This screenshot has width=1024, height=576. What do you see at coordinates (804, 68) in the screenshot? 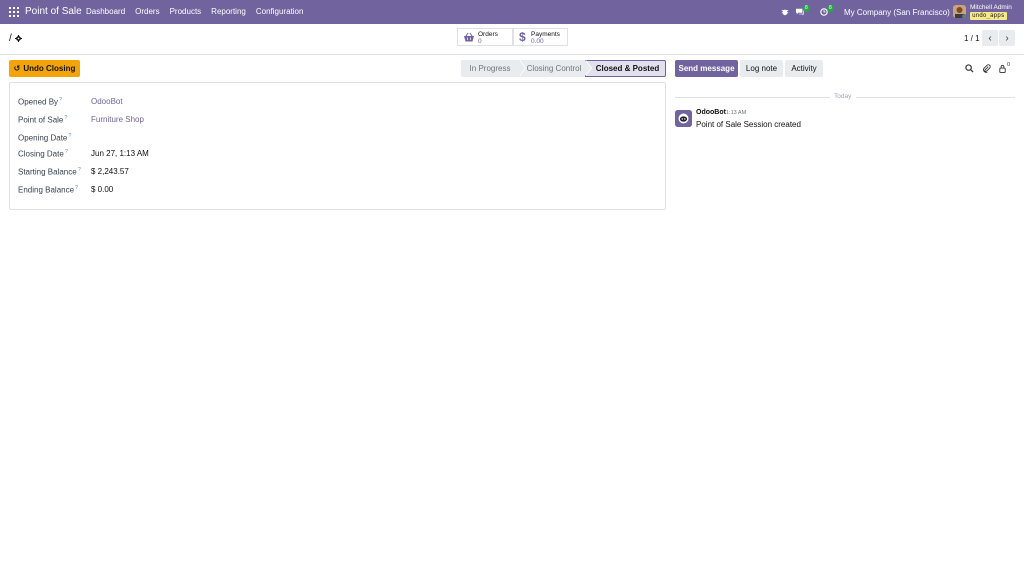
I see `activity-button: Activity` at bounding box center [804, 68].